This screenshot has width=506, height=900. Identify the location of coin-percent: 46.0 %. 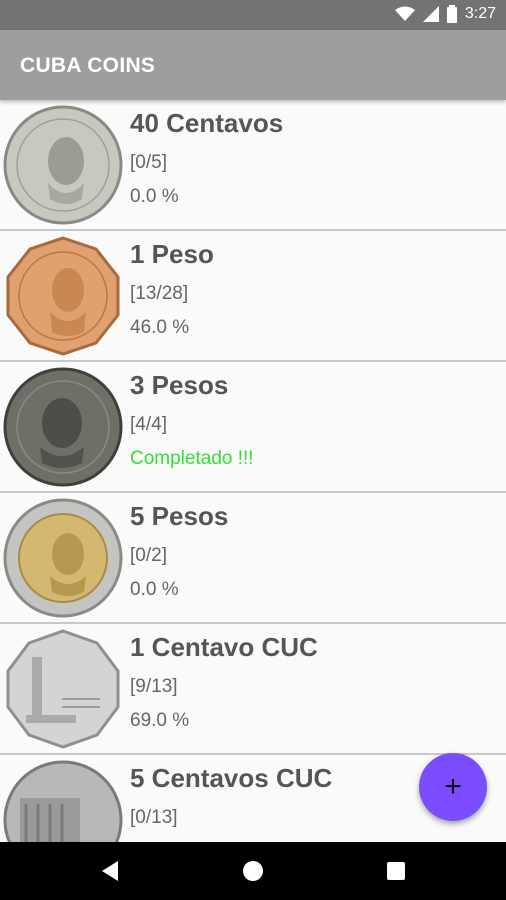
(160, 327).